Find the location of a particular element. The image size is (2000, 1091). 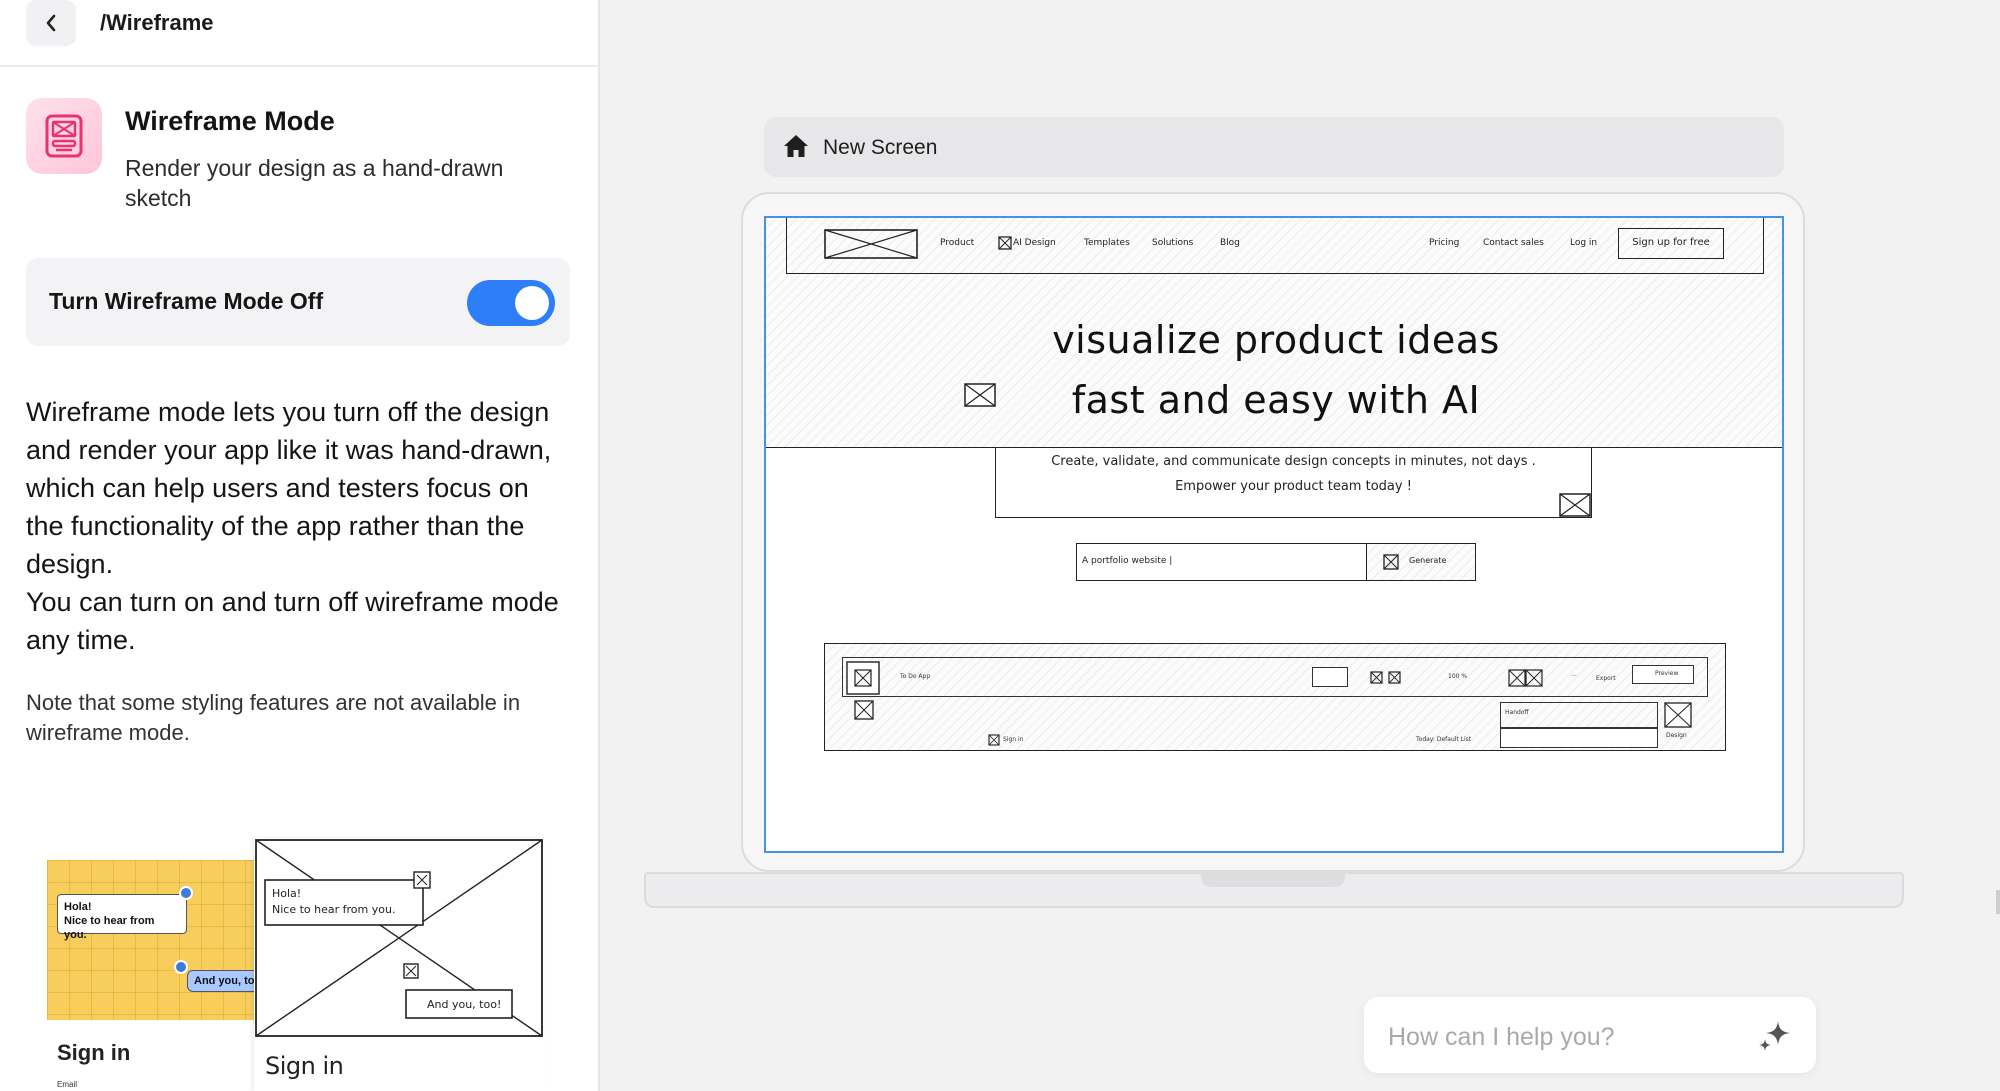

preview-sketch-signin: Sign in is located at coordinates (304, 1066).